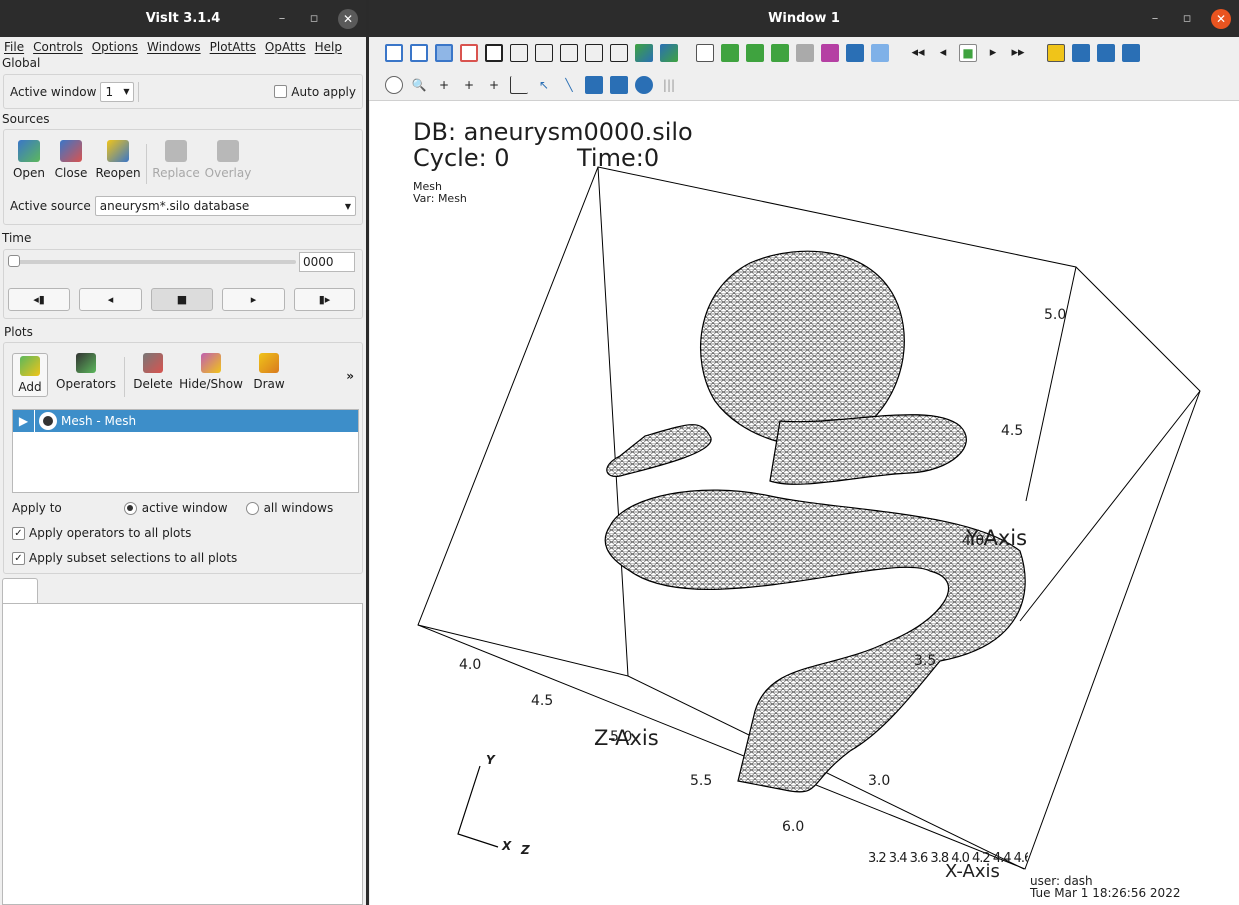  I want to click on close-database-icon, so click(71, 151).